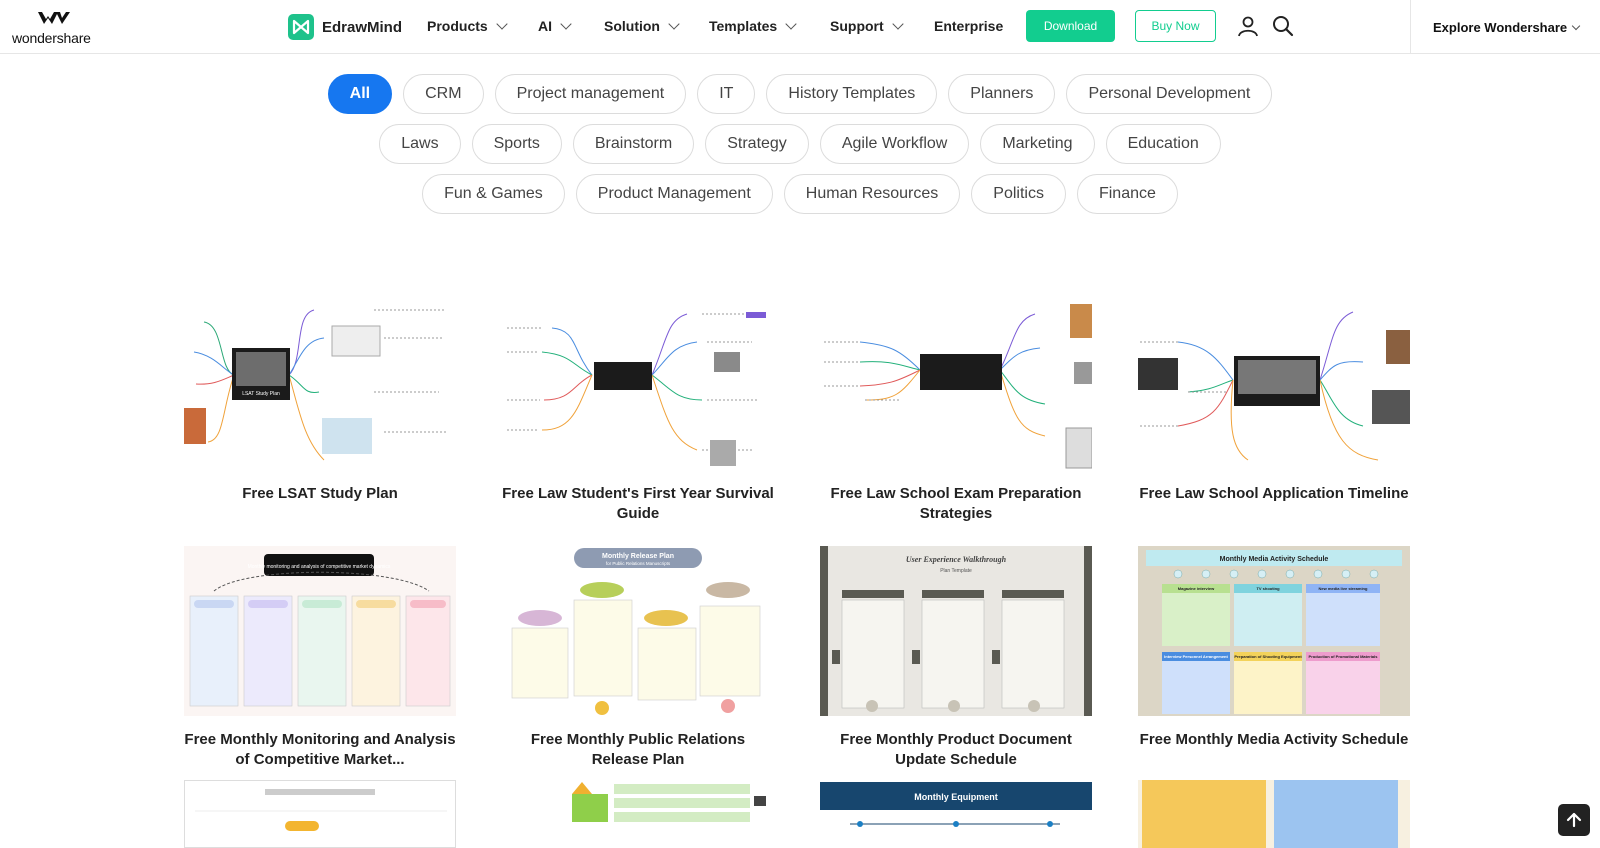 The width and height of the screenshot is (1600, 848). Describe the element at coordinates (638, 556) in the screenshot. I see `thumbnail-title: Monthly Release Plan` at that location.